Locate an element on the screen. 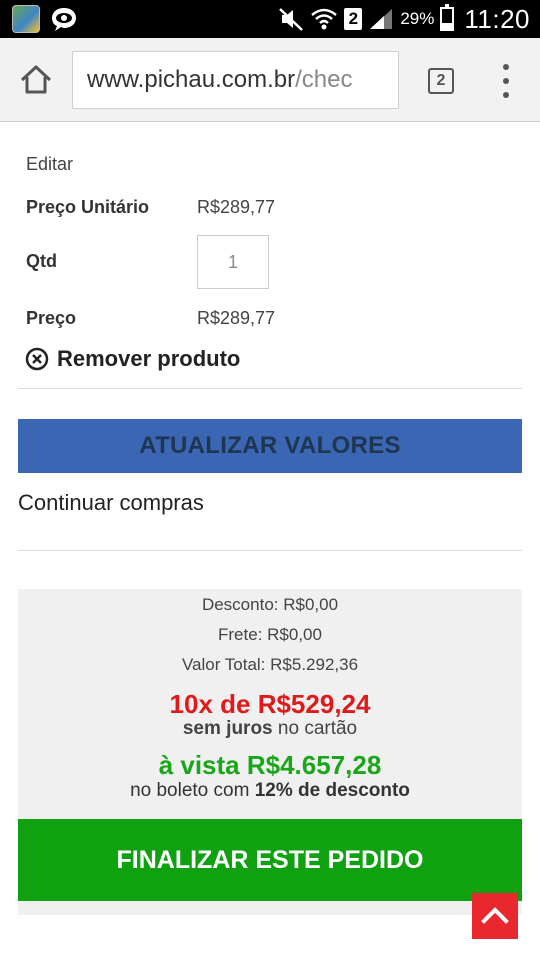 The height and width of the screenshot is (960, 540). finalize-order-button: FINALIZAR ESTE PEDIDO is located at coordinates (270, 860).